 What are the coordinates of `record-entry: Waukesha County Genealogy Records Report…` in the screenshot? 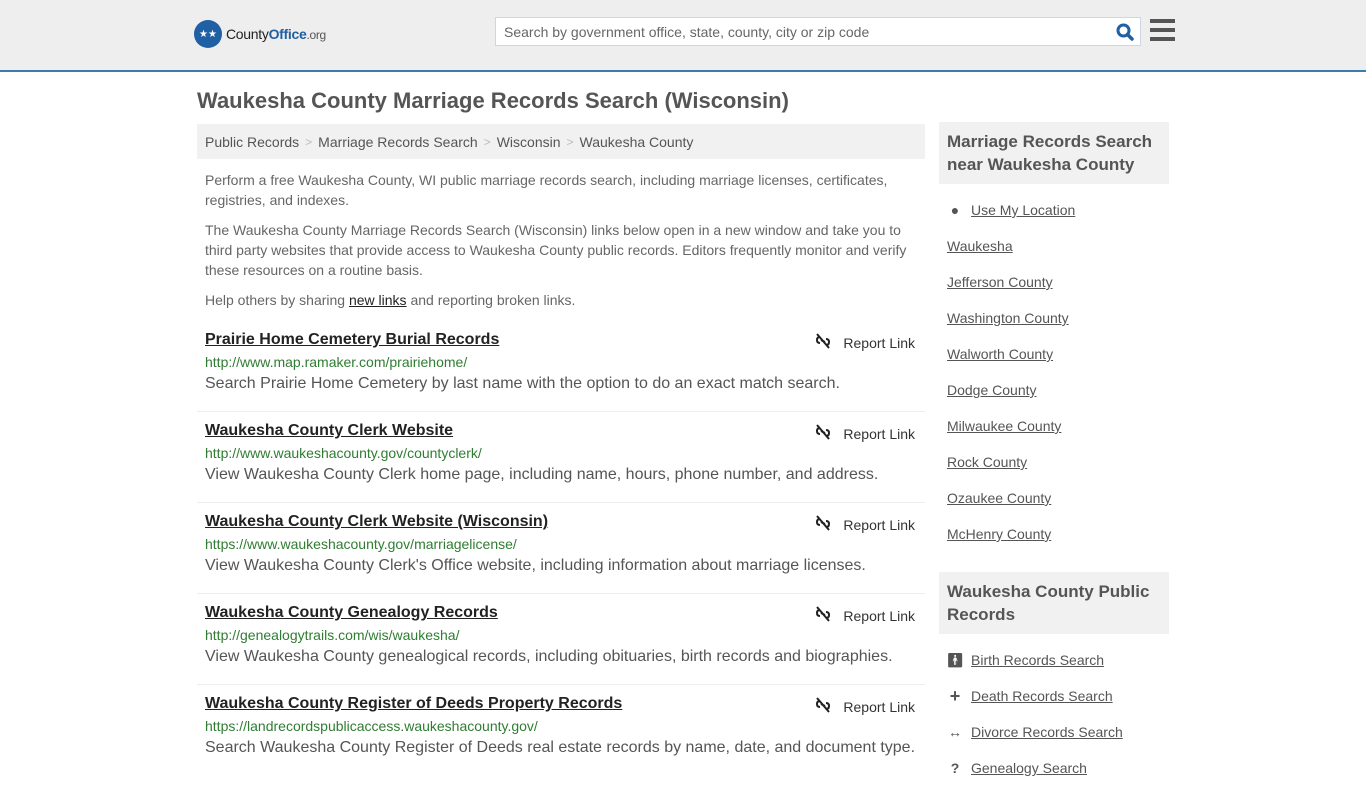 It's located at (561, 639).